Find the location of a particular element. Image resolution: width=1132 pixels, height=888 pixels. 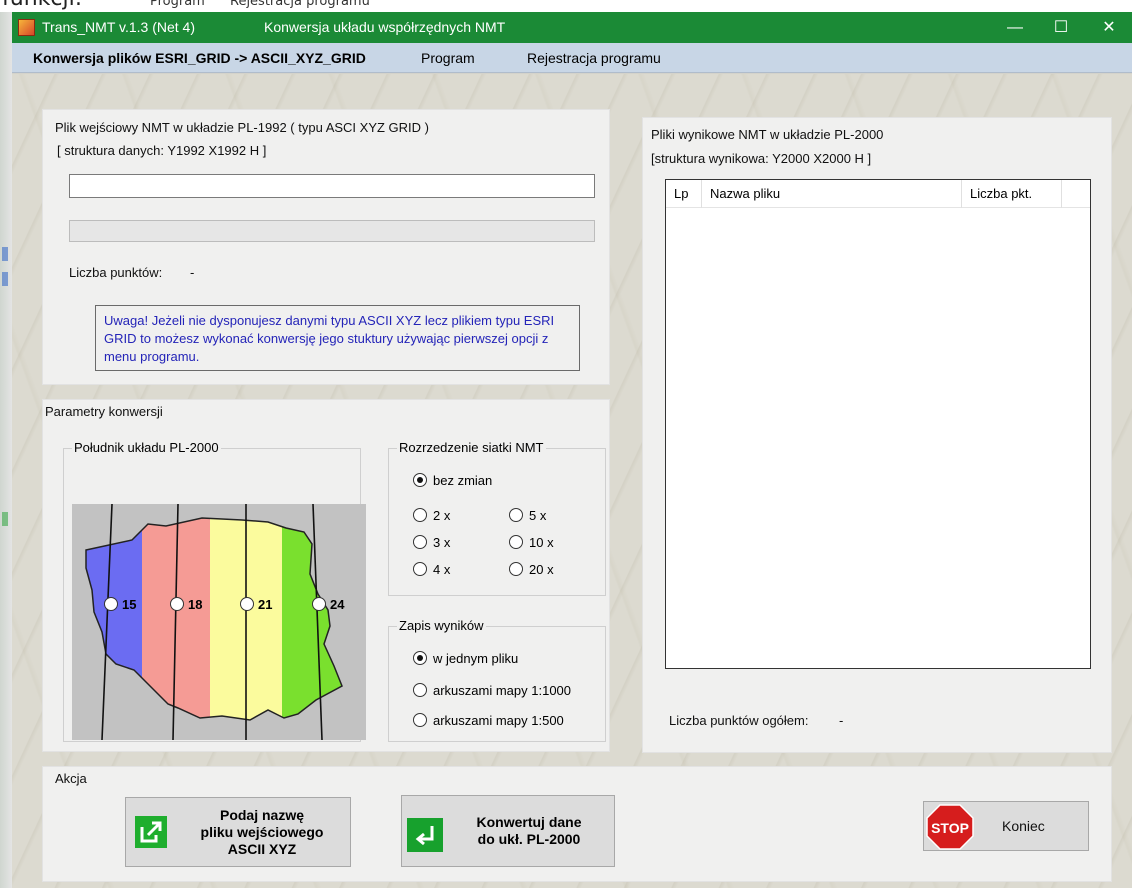

points-count-value: - is located at coordinates (192, 272).